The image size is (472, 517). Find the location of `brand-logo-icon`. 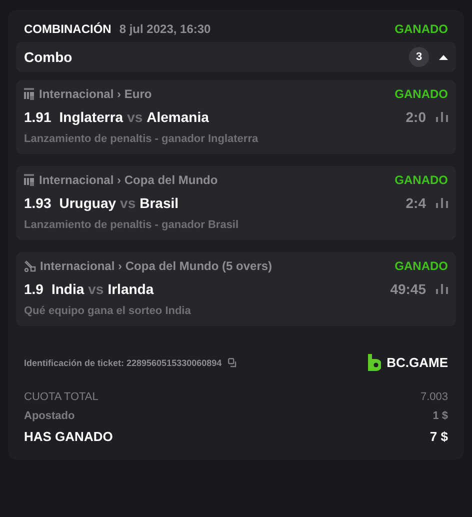

brand-logo-icon is located at coordinates (374, 362).